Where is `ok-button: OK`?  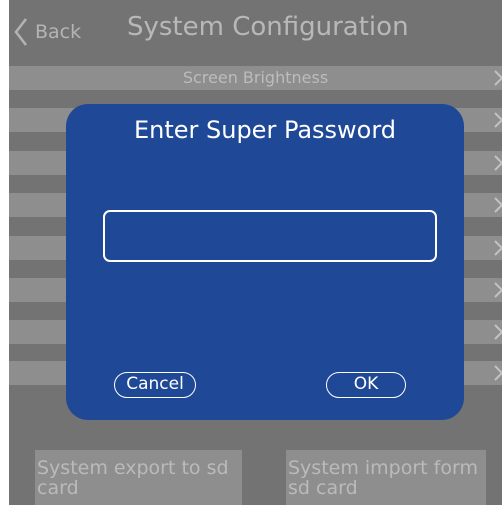
ok-button: OK is located at coordinates (366, 385).